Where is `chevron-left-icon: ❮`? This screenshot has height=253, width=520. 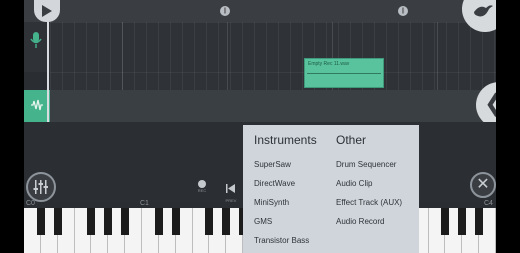
chevron-left-icon: ❮ is located at coordinates (490, 104).